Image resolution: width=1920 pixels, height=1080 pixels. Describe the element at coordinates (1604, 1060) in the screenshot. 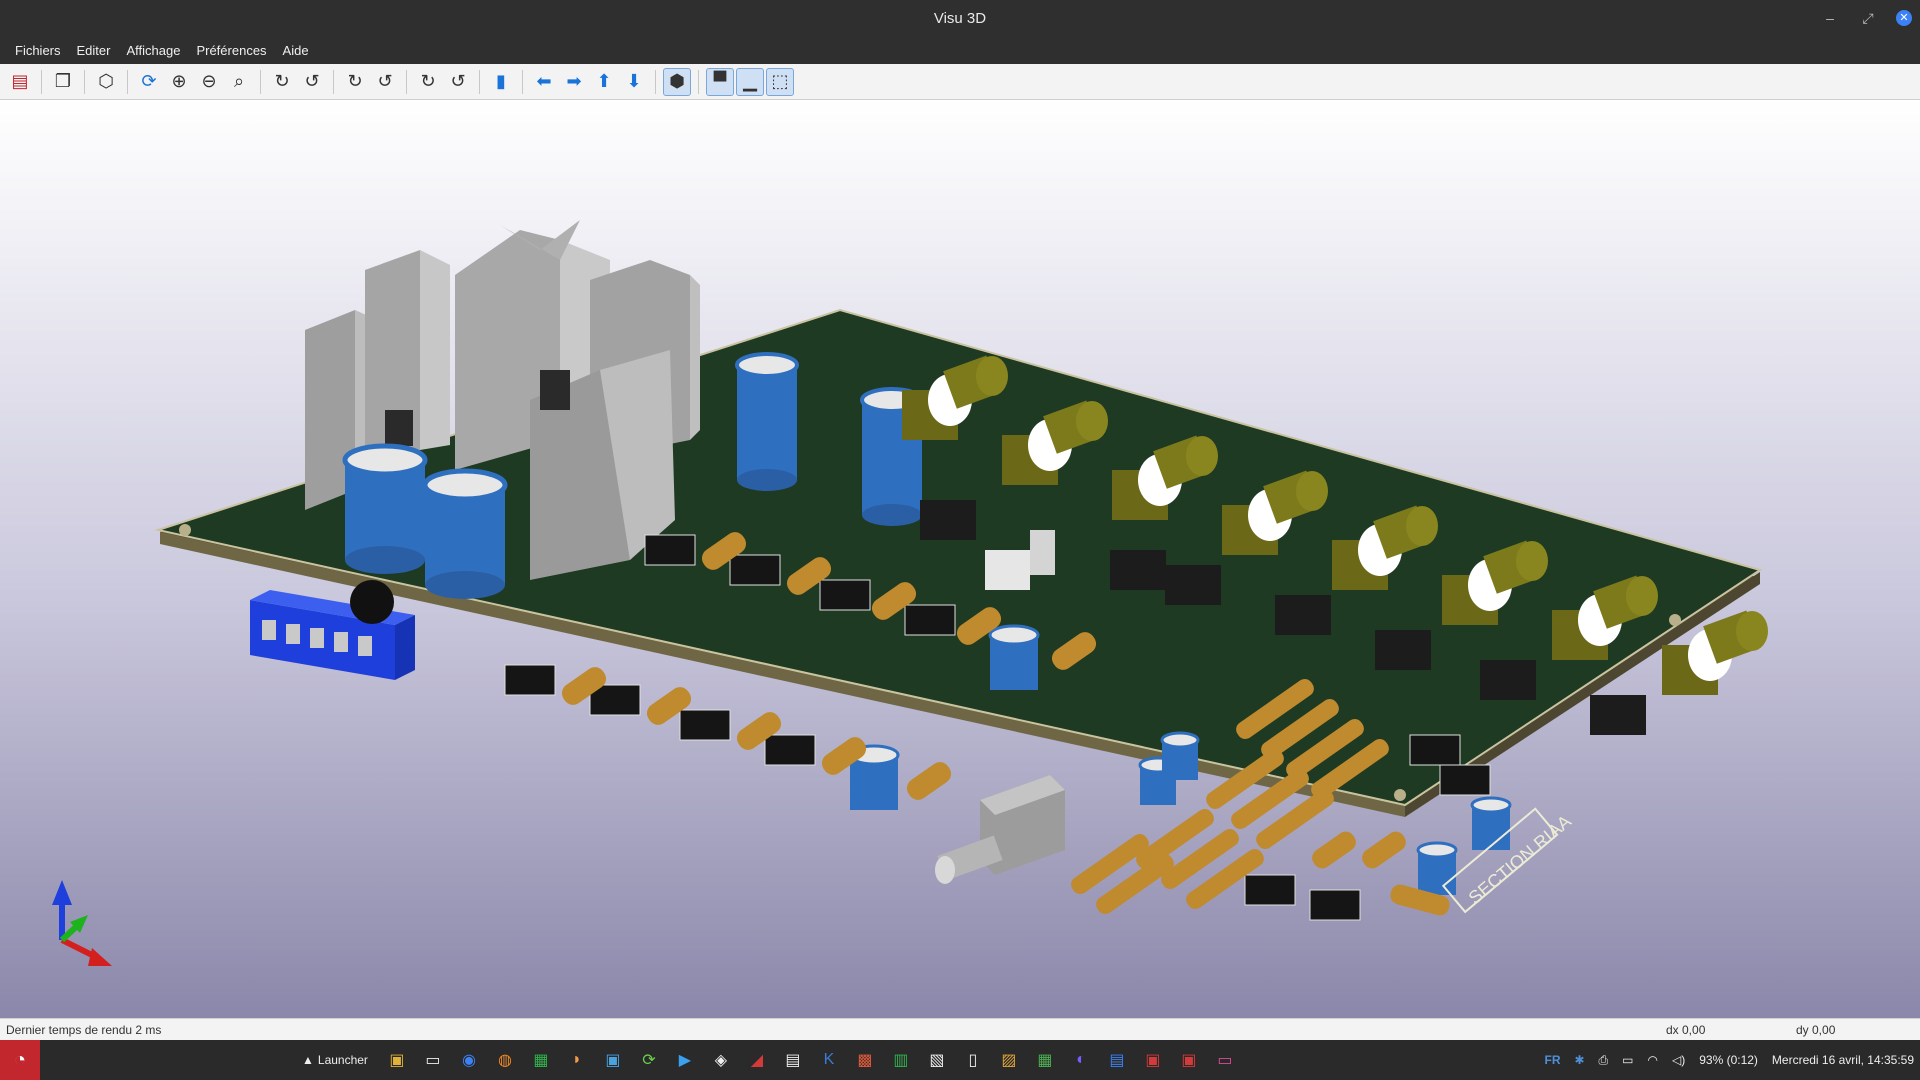

I see `printer-icon: ⎙` at that location.